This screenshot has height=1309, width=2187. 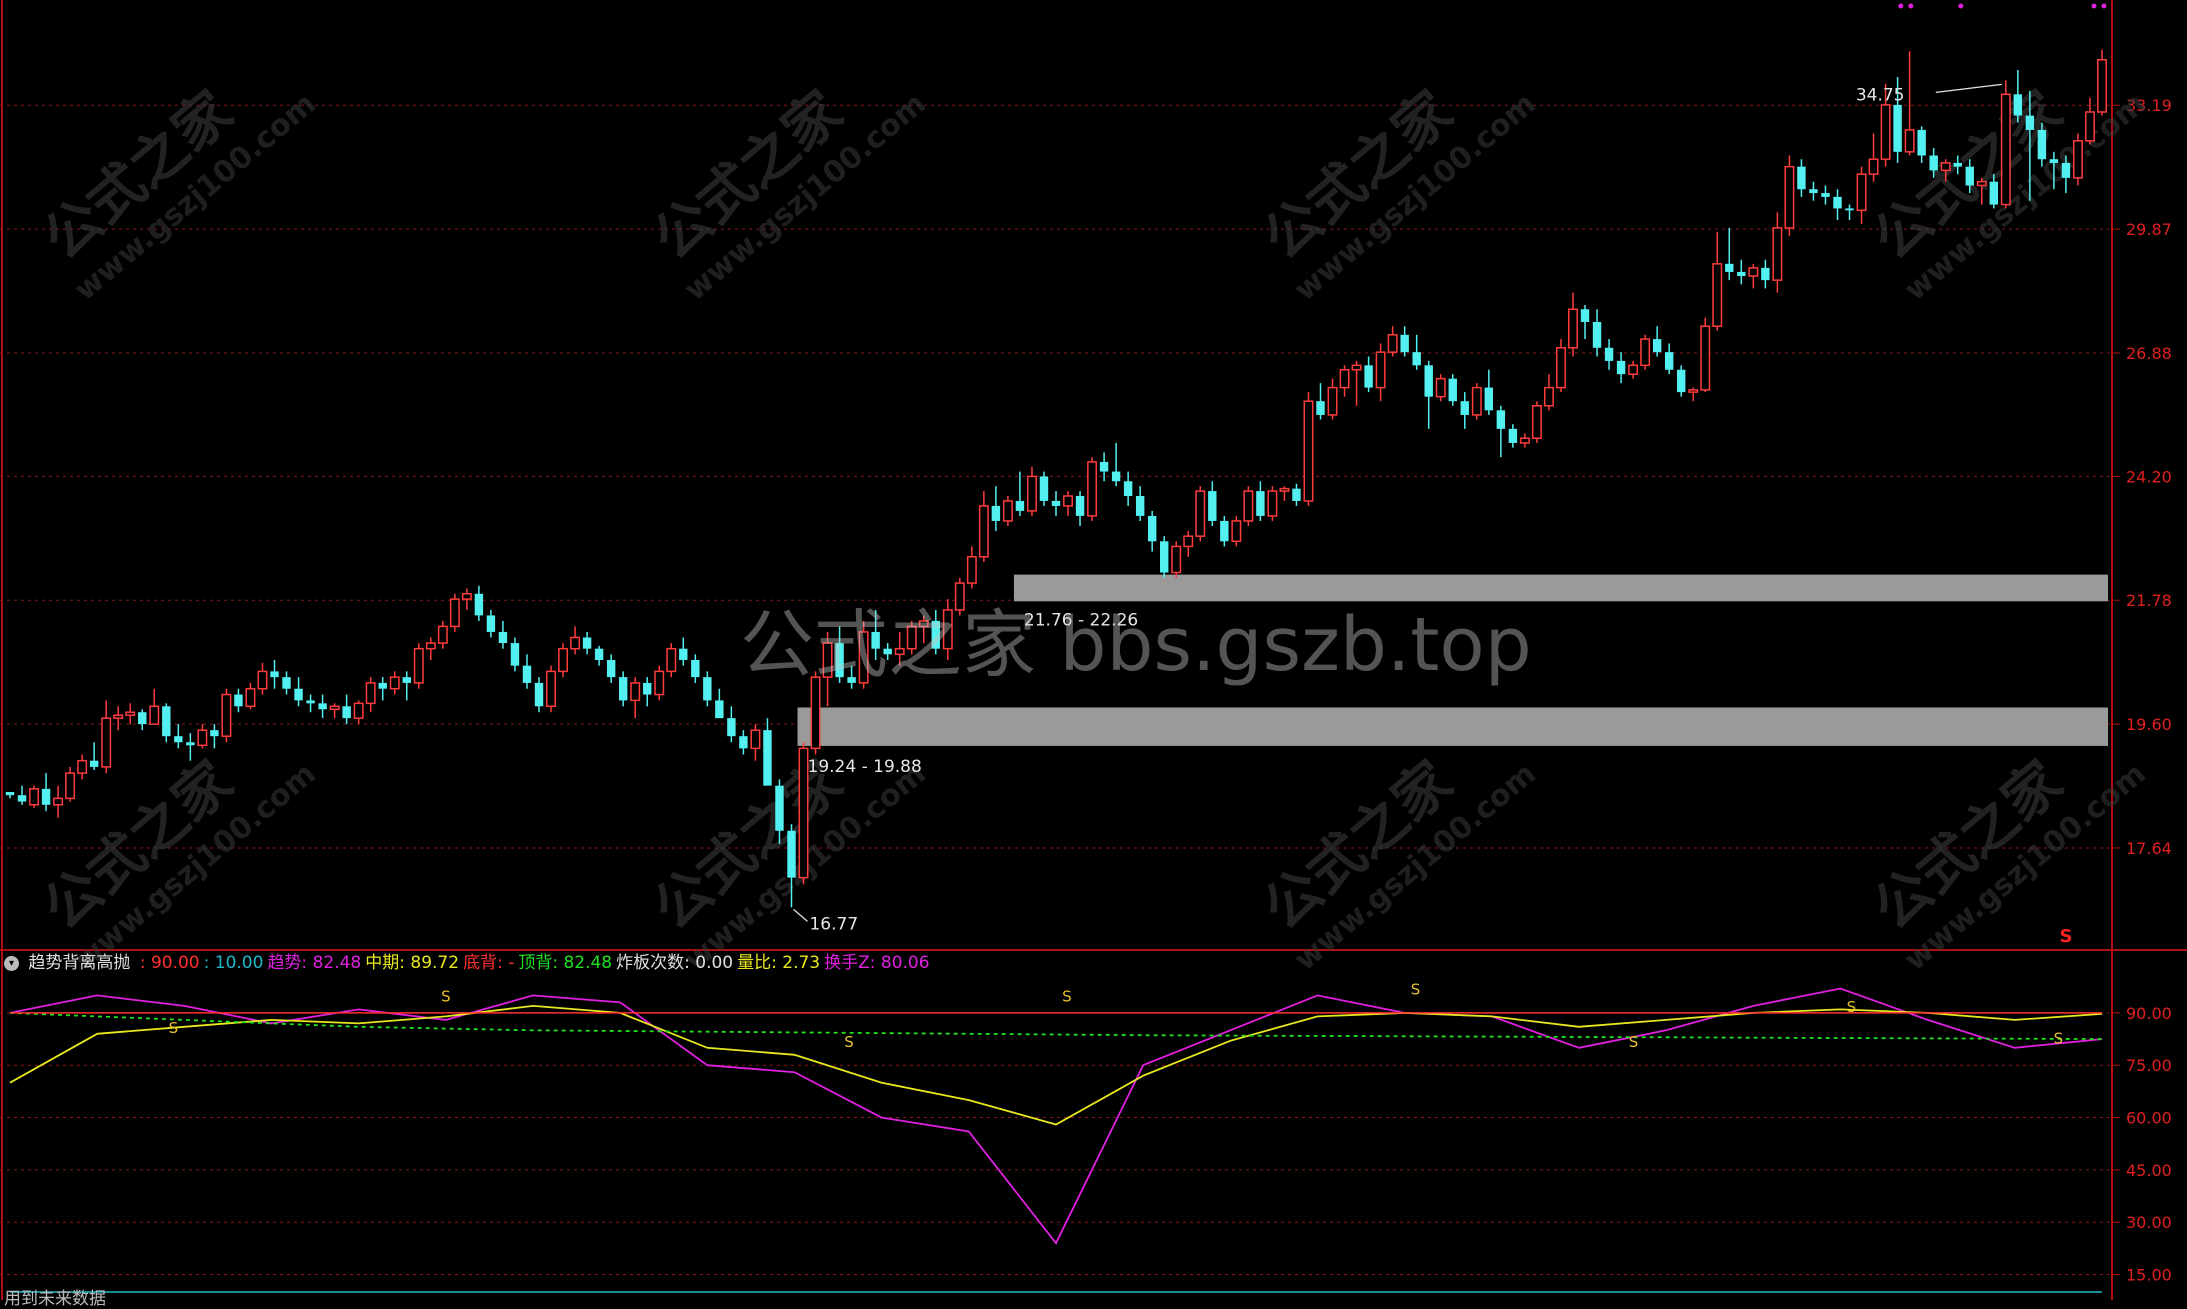 What do you see at coordinates (1136, 645) in the screenshot?
I see `center-watermark: 公式之家 bbs.gszb.top` at bounding box center [1136, 645].